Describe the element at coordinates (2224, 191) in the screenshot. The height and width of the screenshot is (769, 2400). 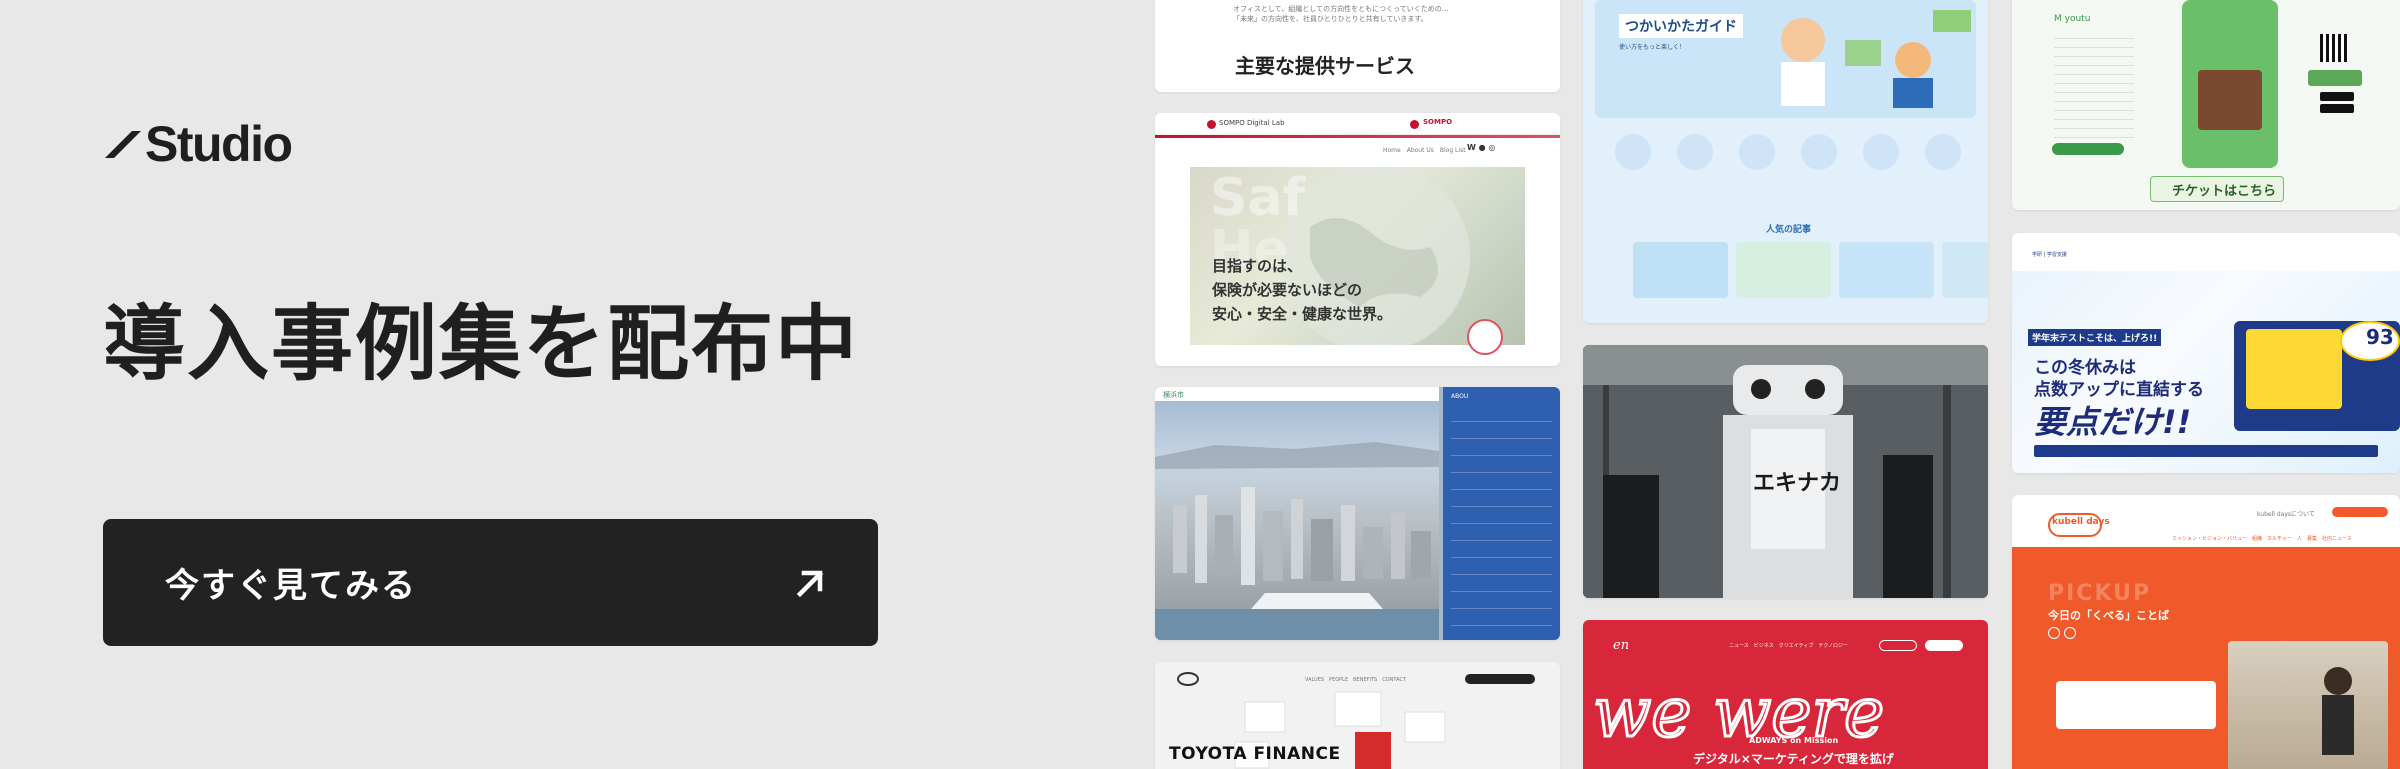
I see `app-ticket: チケットはこちら` at that location.